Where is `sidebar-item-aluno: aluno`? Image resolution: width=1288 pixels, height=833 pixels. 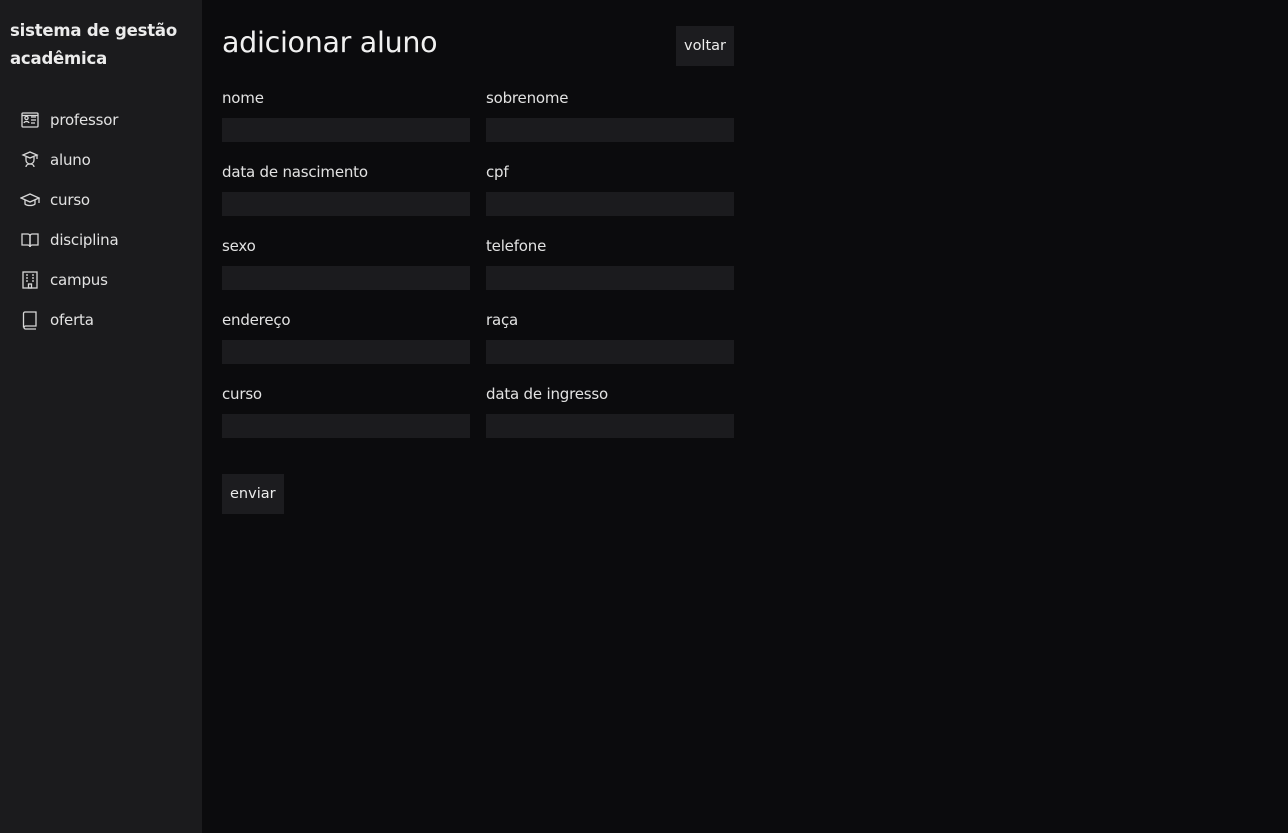 sidebar-item-aluno: aluno is located at coordinates (101, 160).